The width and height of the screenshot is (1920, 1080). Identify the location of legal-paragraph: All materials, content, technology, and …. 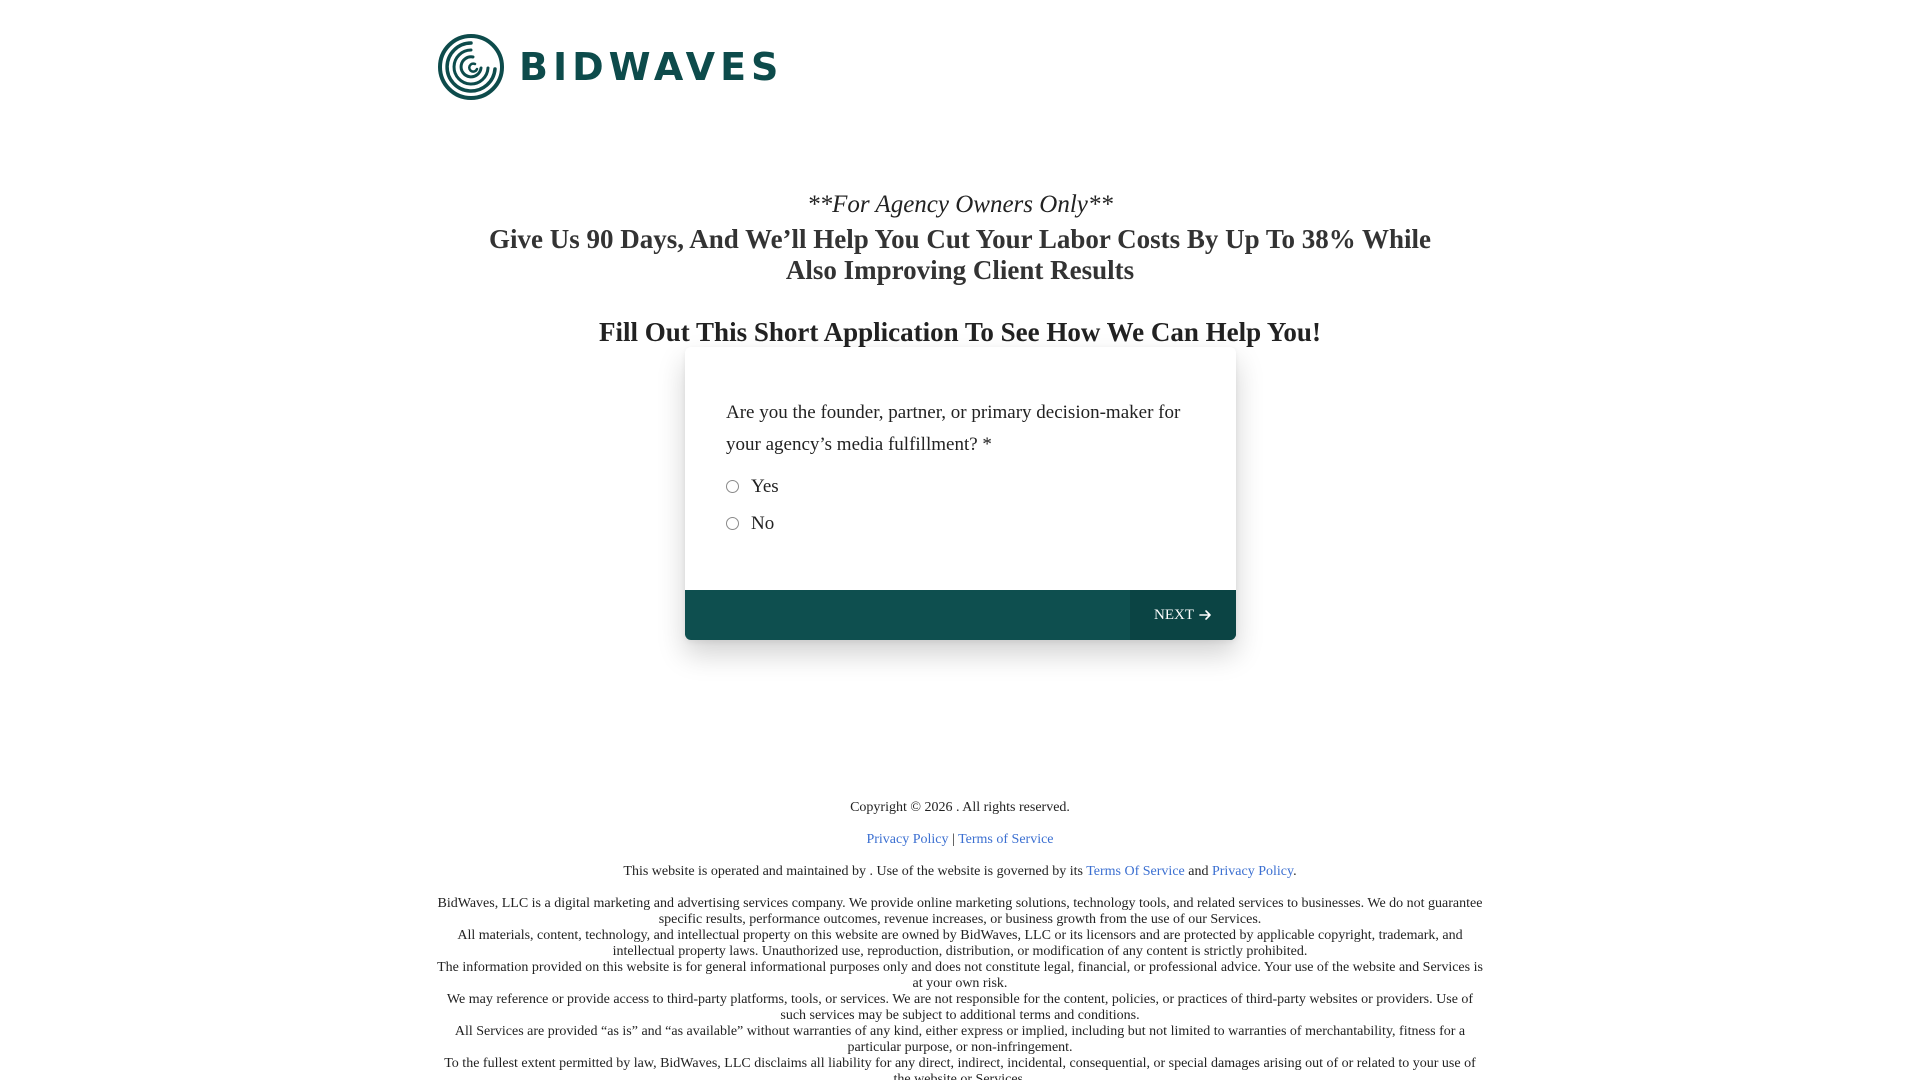
(960, 943).